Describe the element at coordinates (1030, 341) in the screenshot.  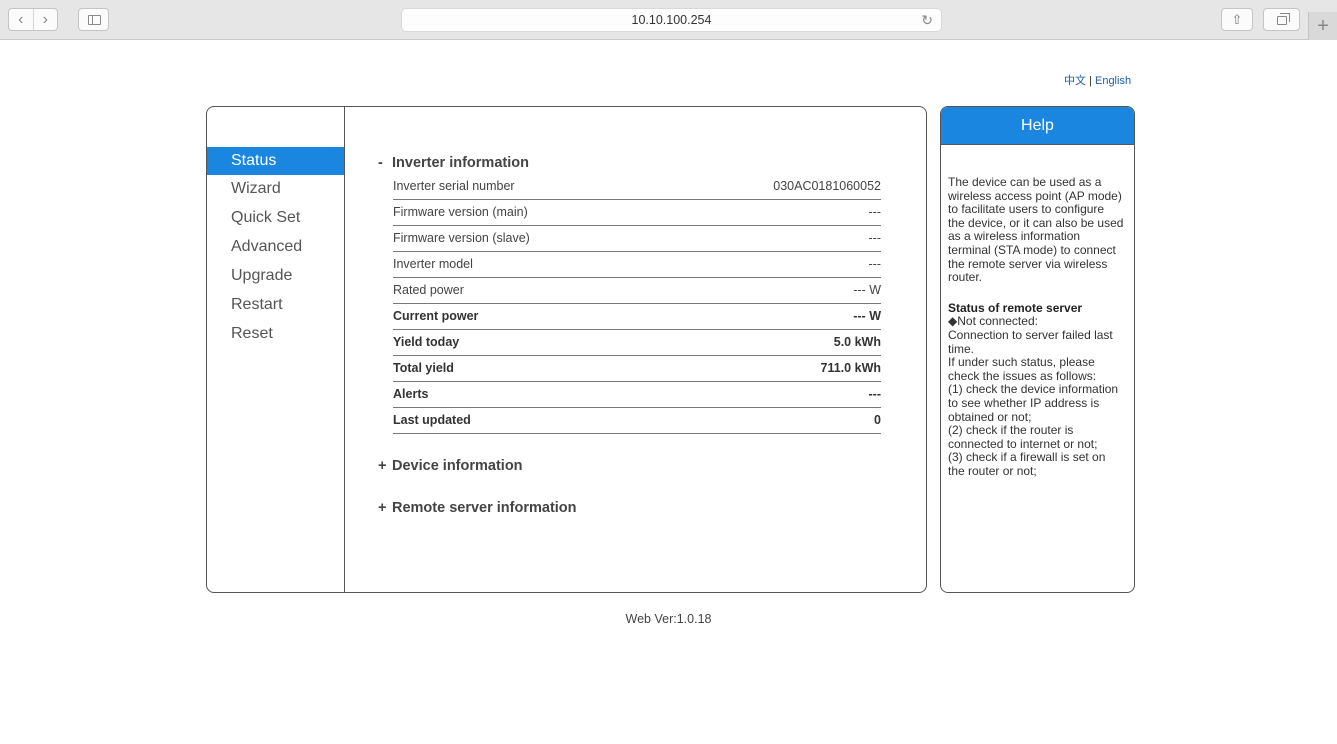
I see `help-line: Connection to server failed last time.` at that location.